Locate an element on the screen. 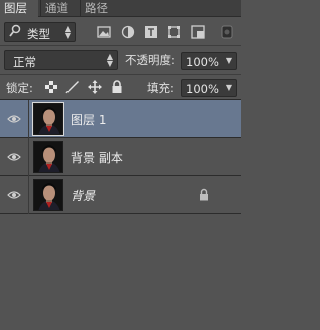  tab-layers: 图层 is located at coordinates (19, 9).